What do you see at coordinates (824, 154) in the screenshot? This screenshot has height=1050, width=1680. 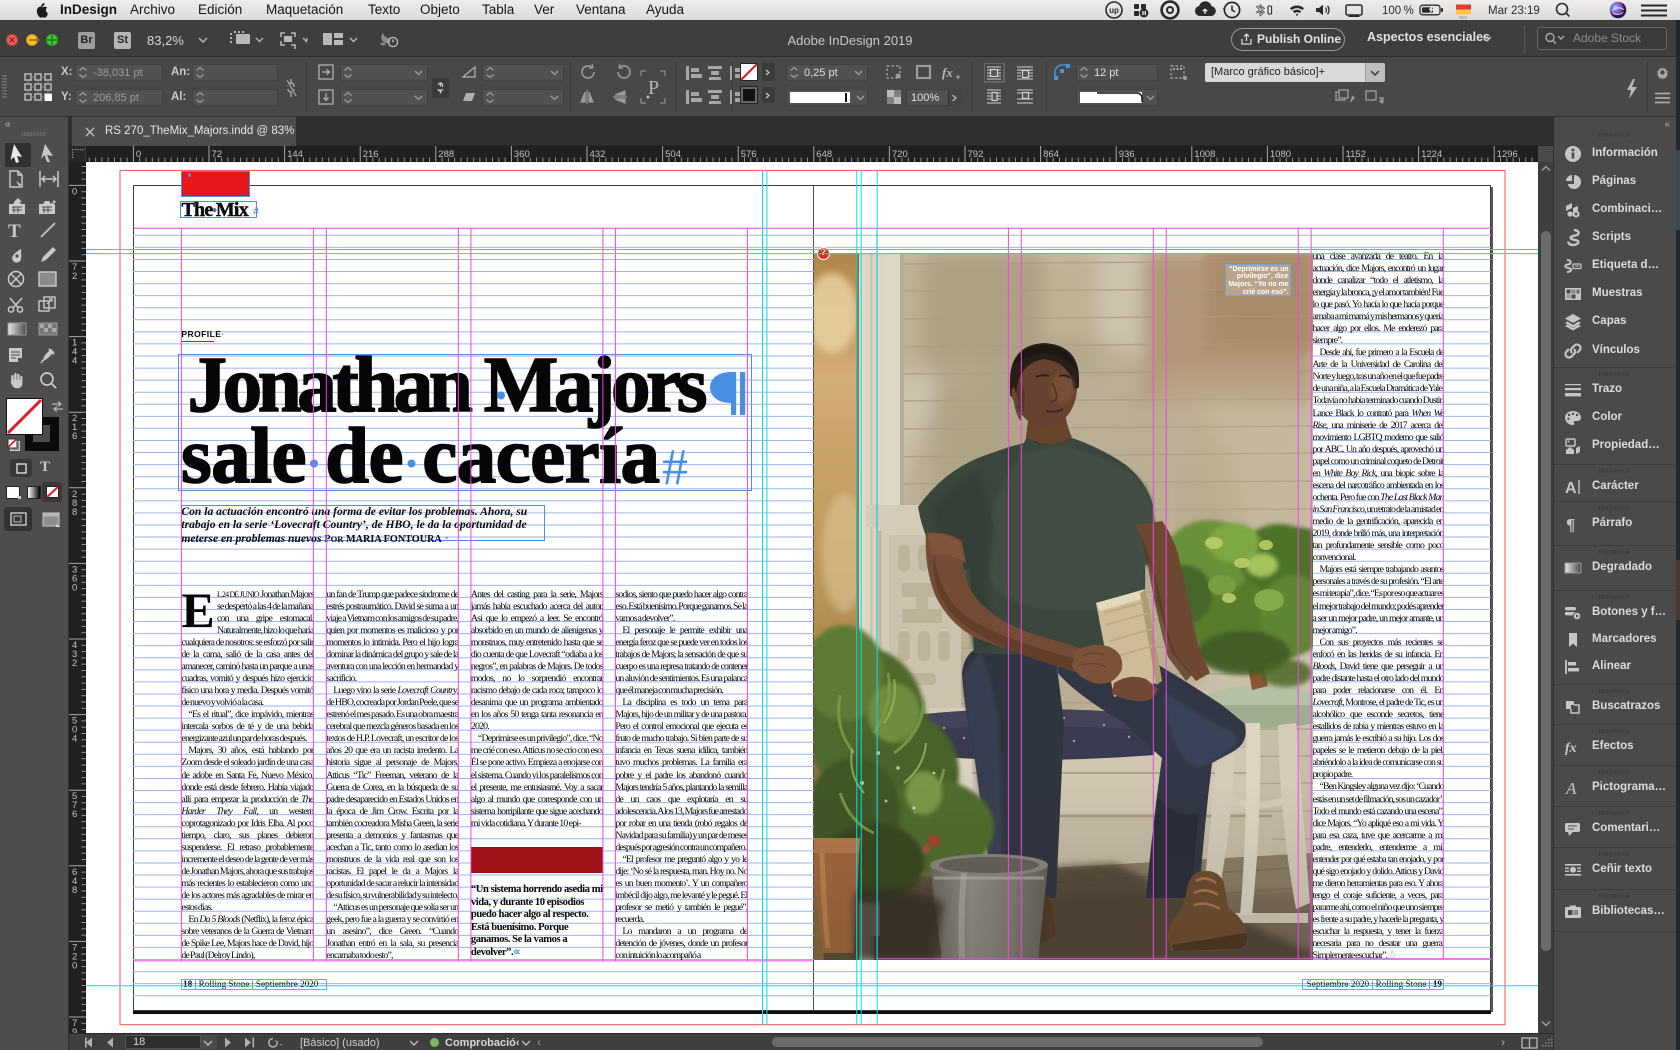 I see `svg-text: 648` at bounding box center [824, 154].